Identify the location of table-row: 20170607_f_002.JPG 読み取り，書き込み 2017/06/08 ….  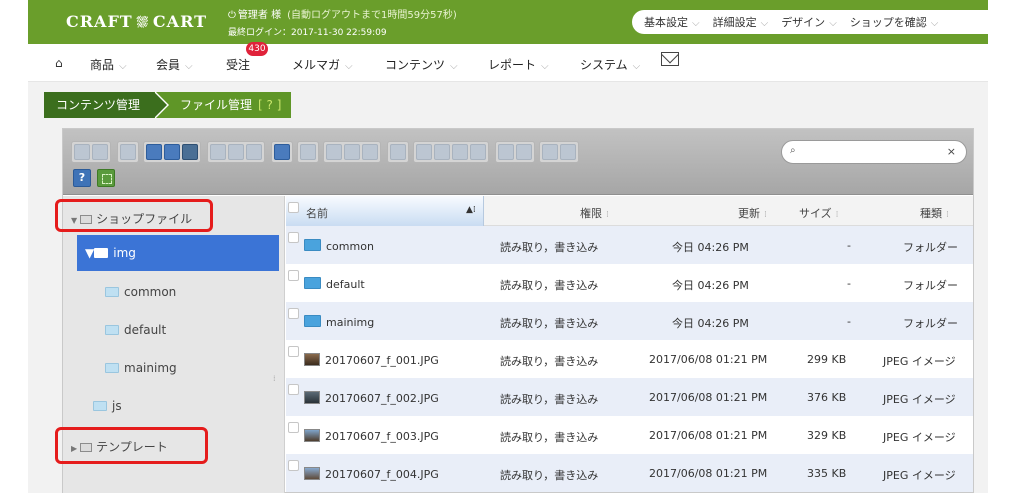
(629, 397).